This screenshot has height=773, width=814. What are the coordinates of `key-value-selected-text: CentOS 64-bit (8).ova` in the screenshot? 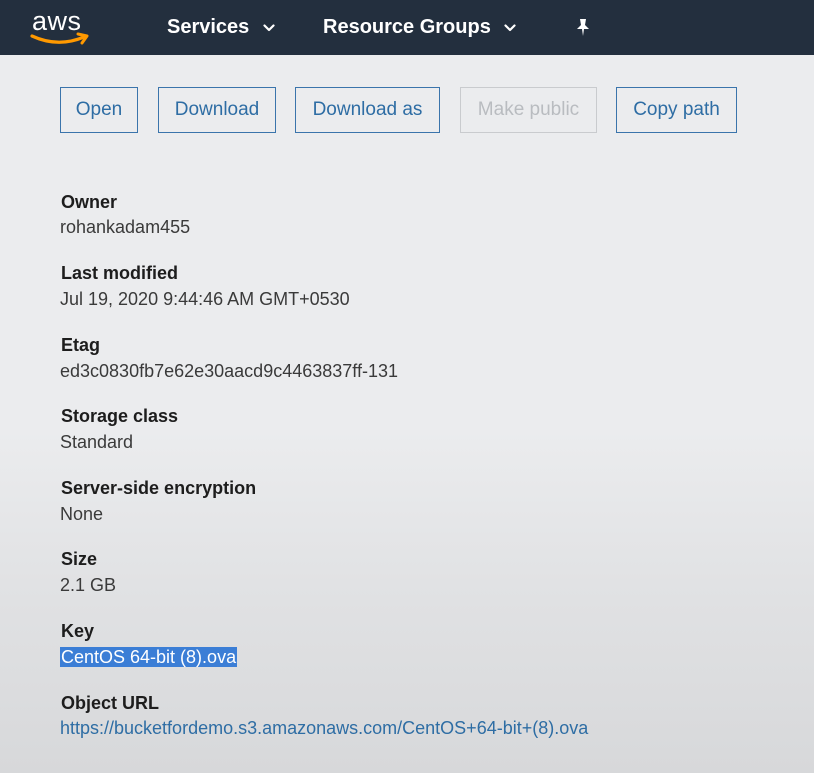 It's located at (149, 657).